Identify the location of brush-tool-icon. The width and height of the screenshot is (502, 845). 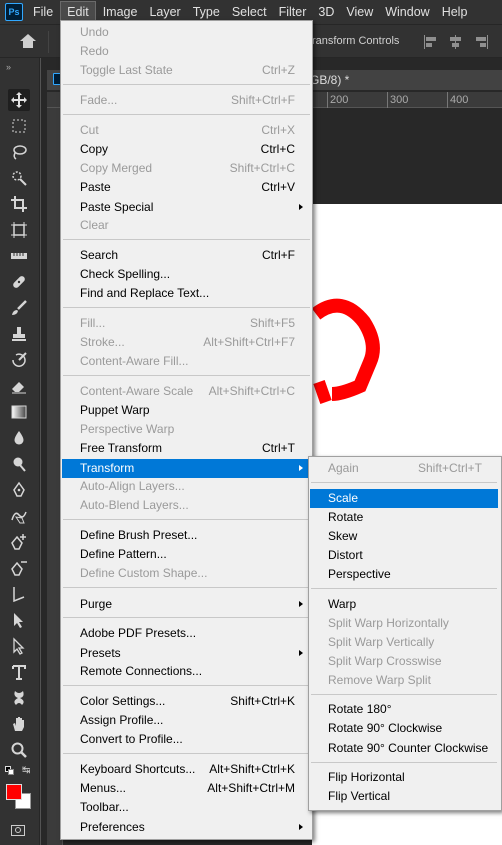
(19, 308).